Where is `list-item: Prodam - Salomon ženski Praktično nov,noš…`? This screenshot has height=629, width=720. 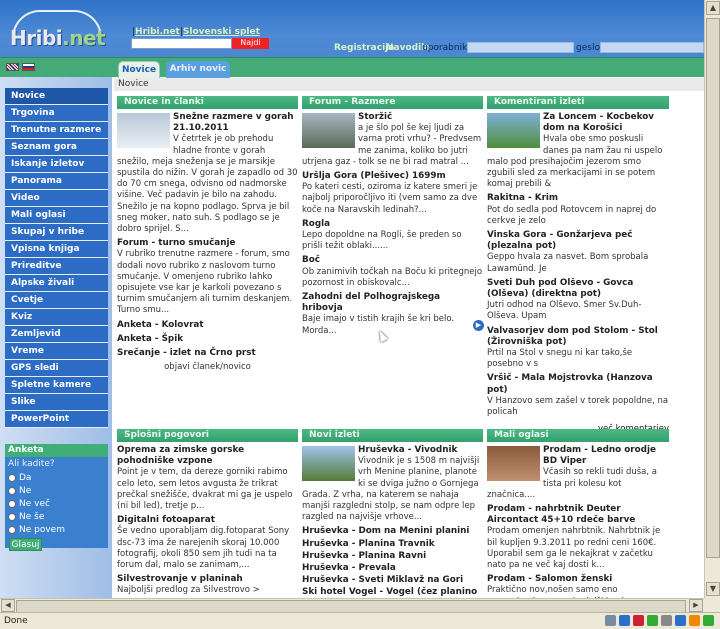 list-item: Prodam - Salomon ženski Praktično nov,noš… is located at coordinates (578, 586).